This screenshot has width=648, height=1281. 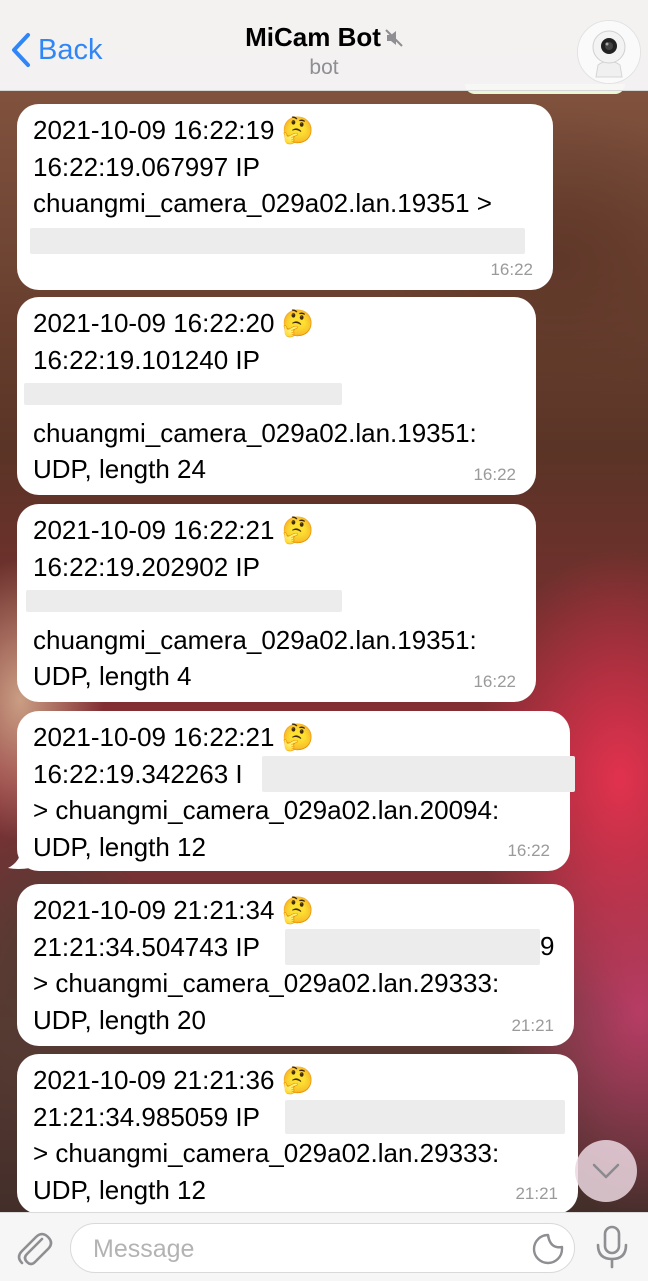 What do you see at coordinates (547, 946) in the screenshot?
I see `message-trailing-char: 9` at bounding box center [547, 946].